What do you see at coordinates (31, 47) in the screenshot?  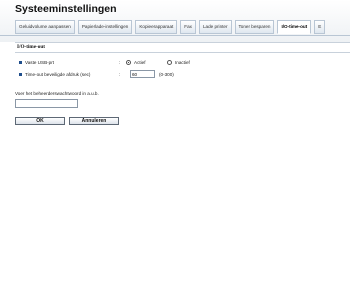 I see `section-title: I/O-time-out` at bounding box center [31, 47].